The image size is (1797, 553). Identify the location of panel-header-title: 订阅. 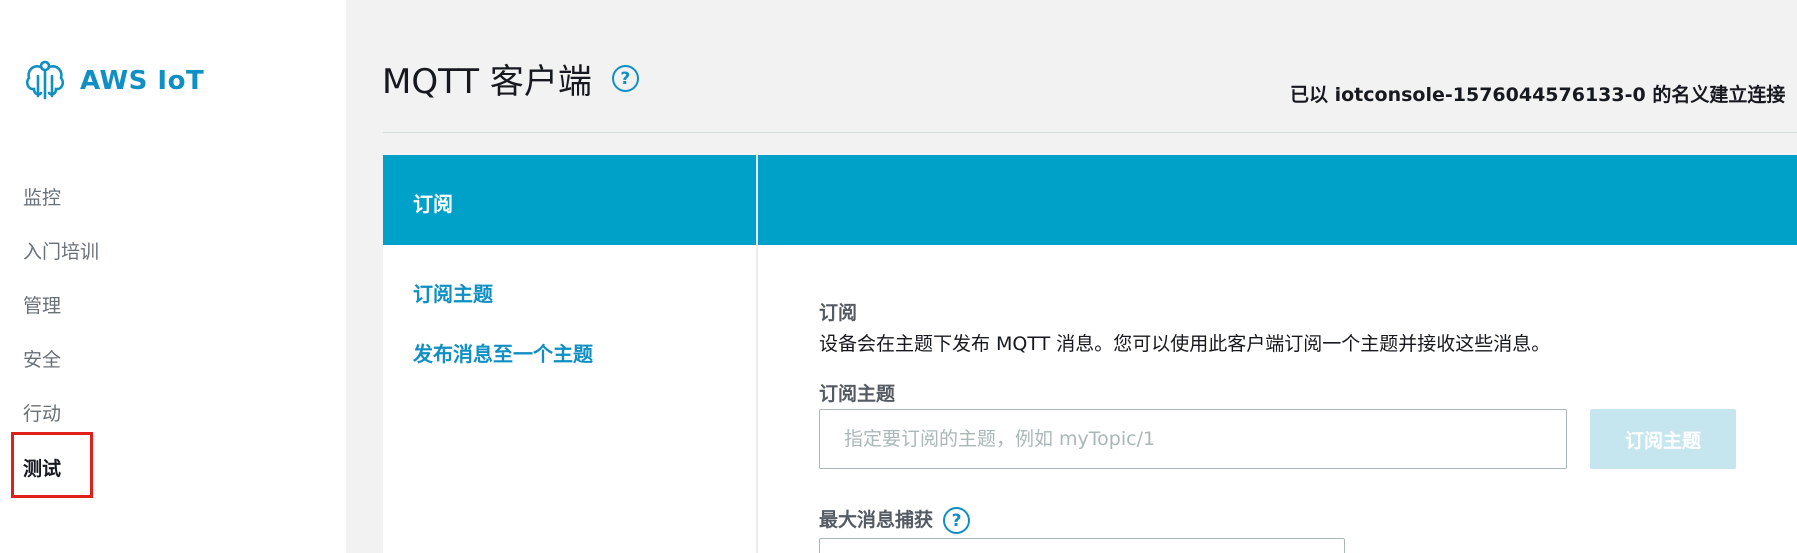
(433, 204).